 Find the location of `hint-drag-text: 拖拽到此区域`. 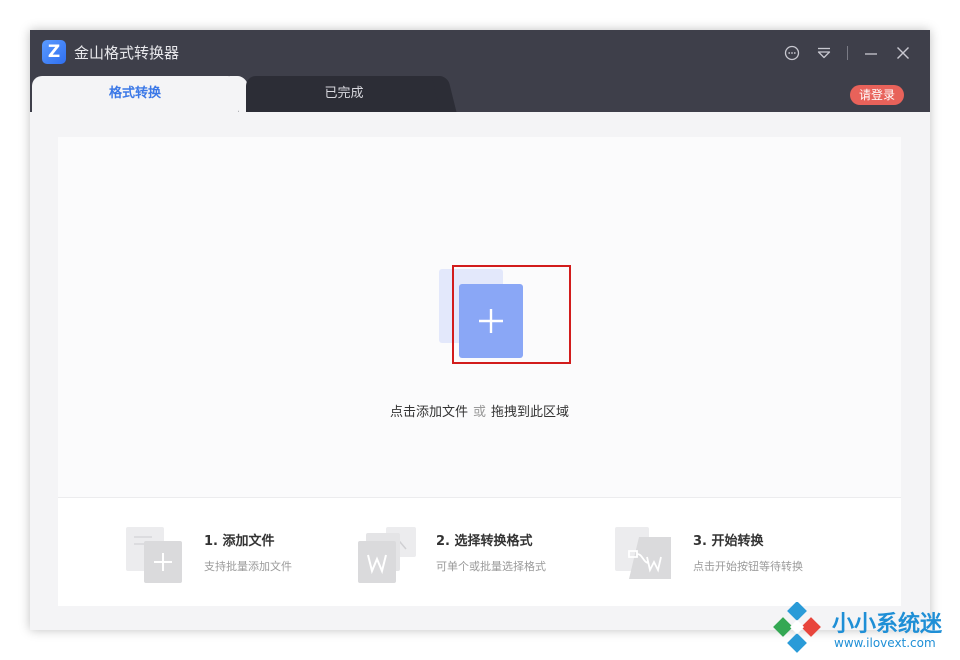

hint-drag-text: 拖拽到此区域 is located at coordinates (530, 412).